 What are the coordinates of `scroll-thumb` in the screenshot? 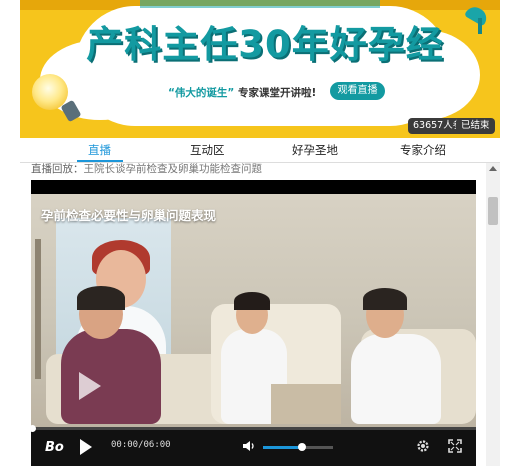 It's located at (493, 211).